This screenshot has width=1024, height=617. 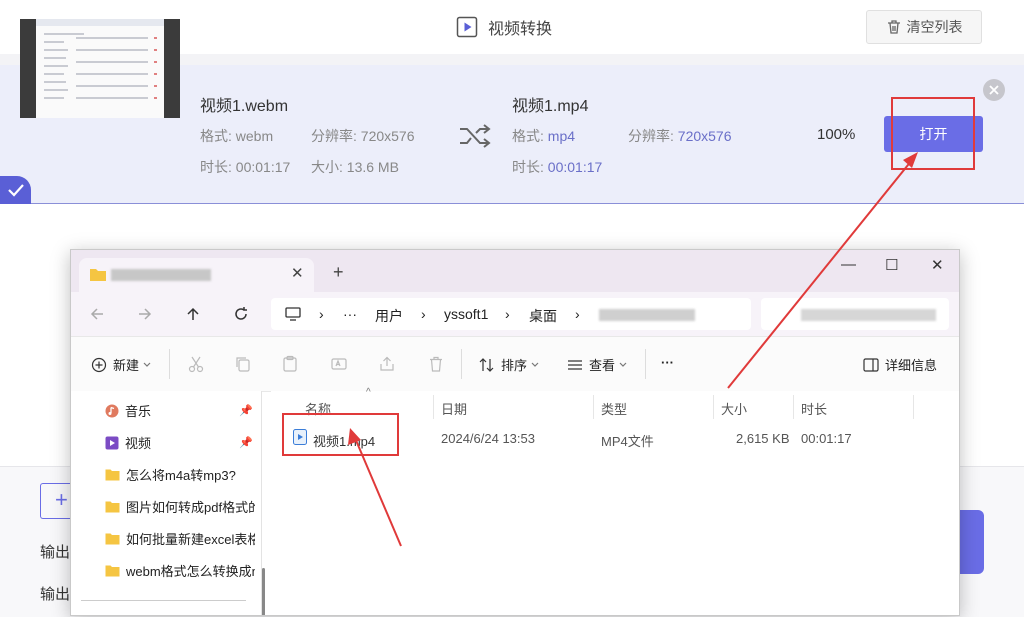 I want to click on source-duration-value: 00:01:17, so click(x=263, y=167).